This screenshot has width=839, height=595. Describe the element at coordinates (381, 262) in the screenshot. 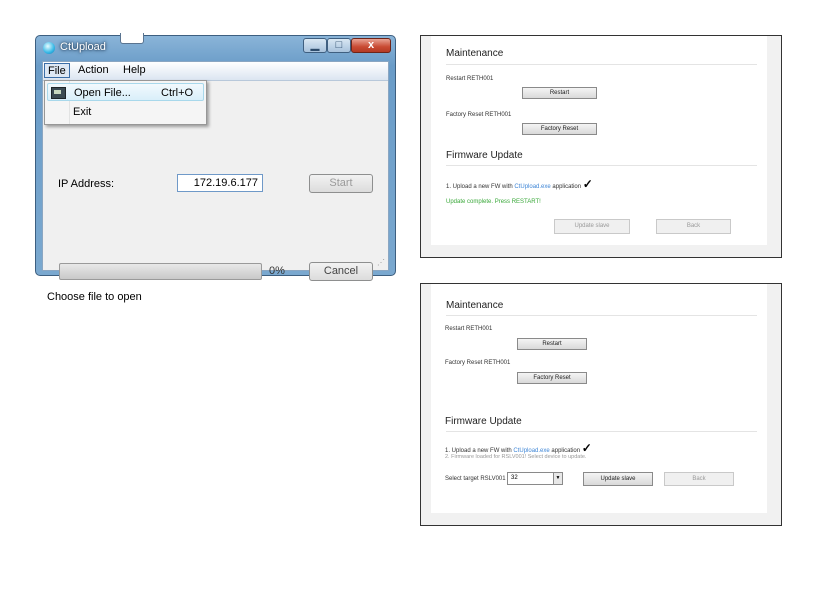

I see `resize-grip-icon: ⋰` at that location.